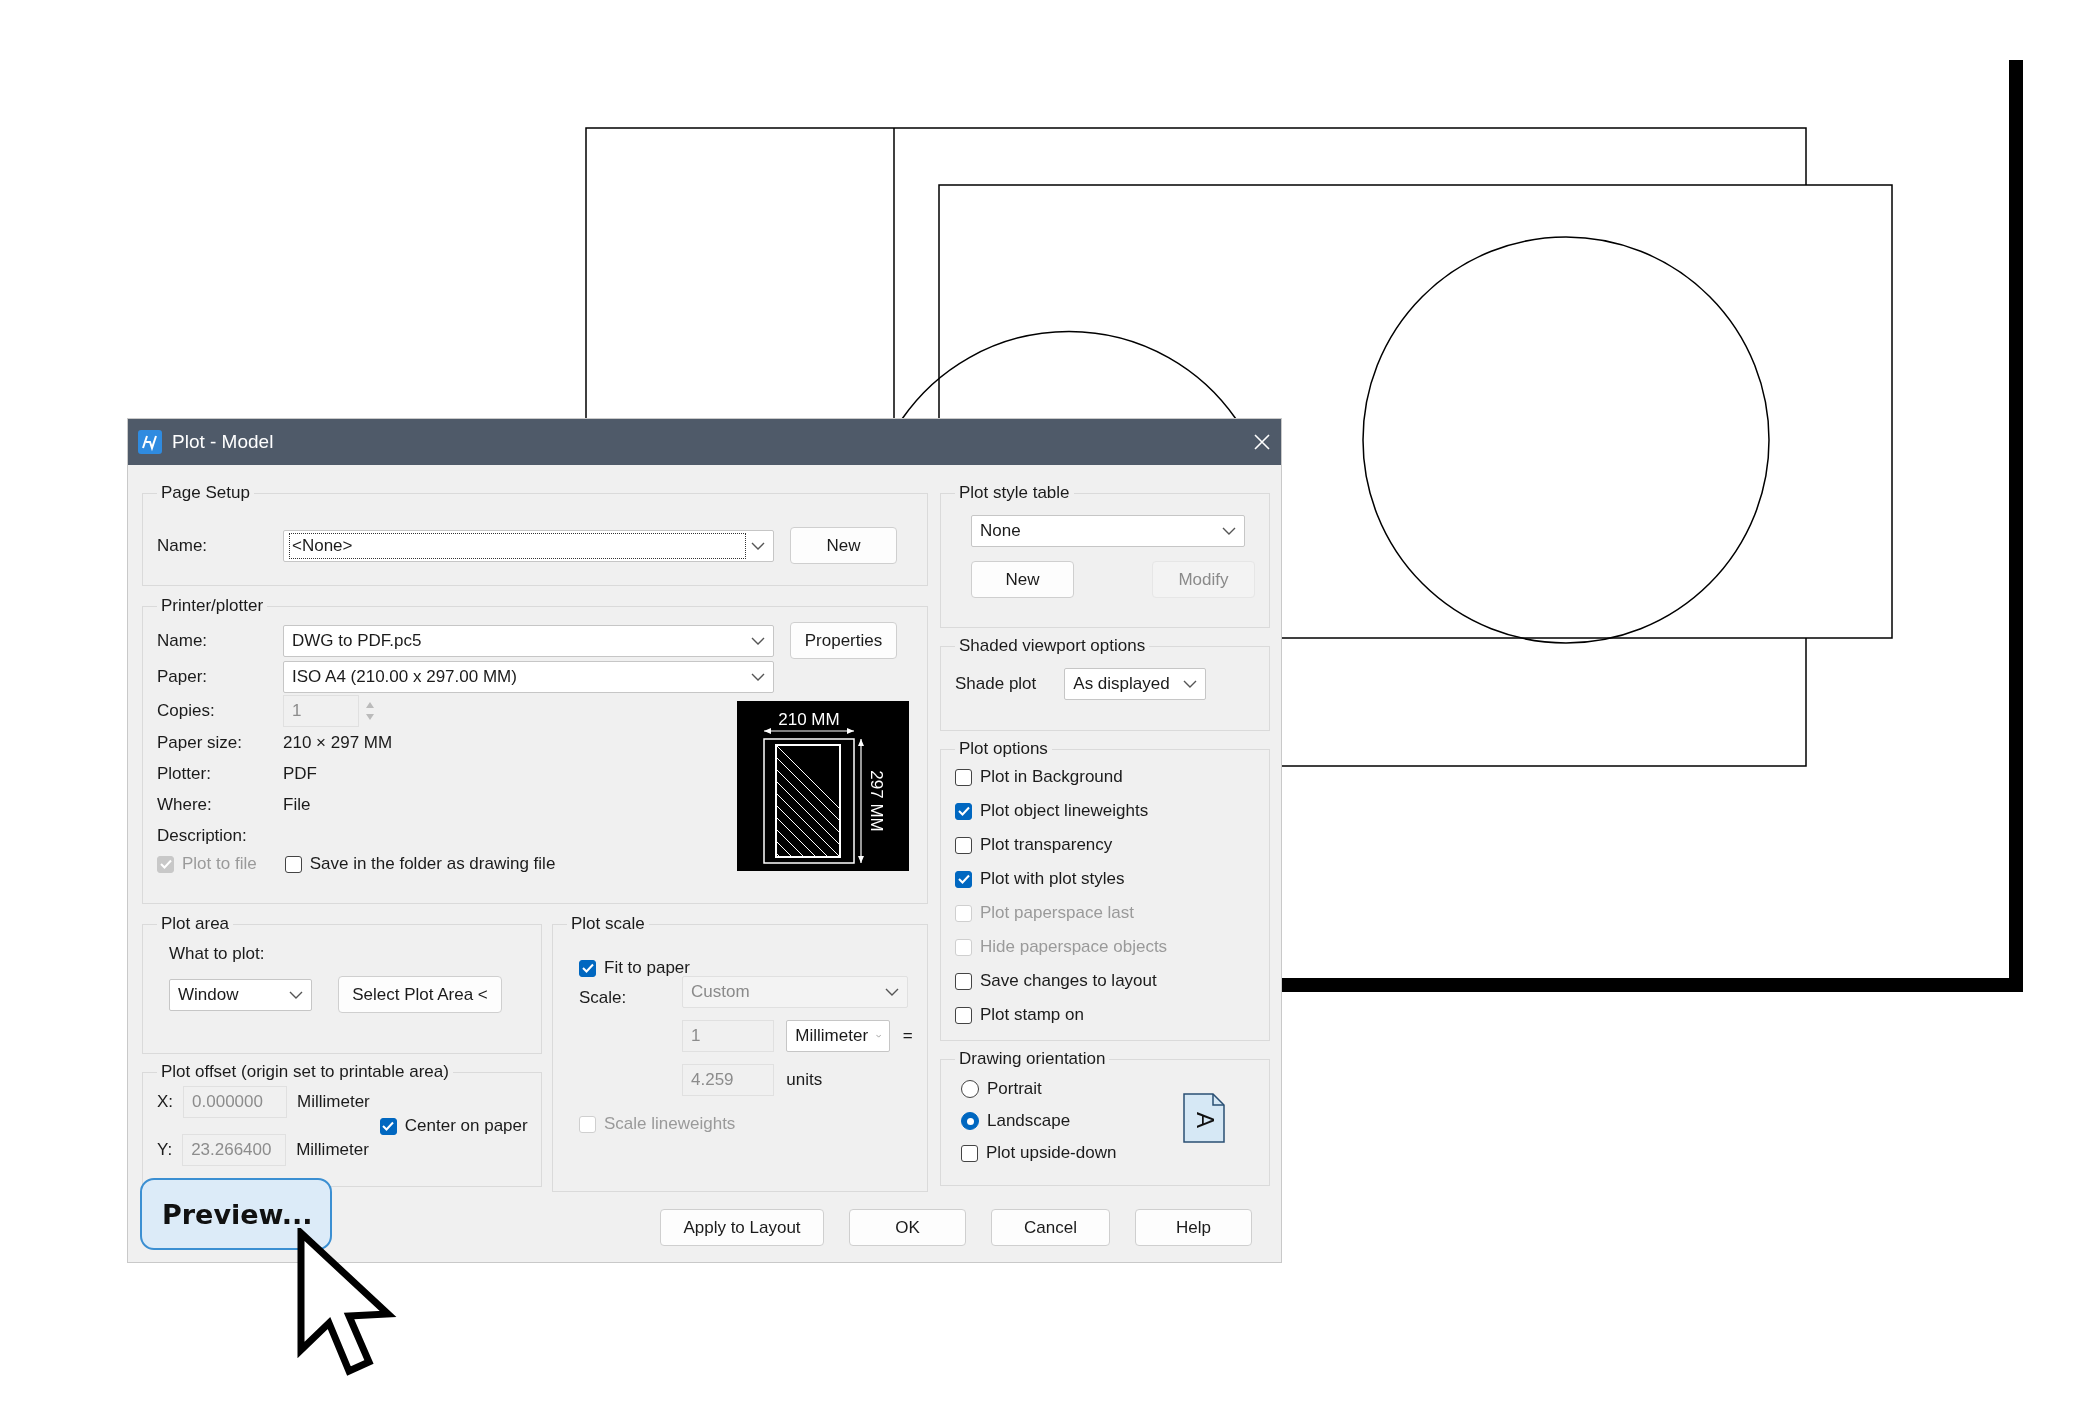  Describe the element at coordinates (1105, 1015) in the screenshot. I see `checkbox: Plot stamp on` at that location.